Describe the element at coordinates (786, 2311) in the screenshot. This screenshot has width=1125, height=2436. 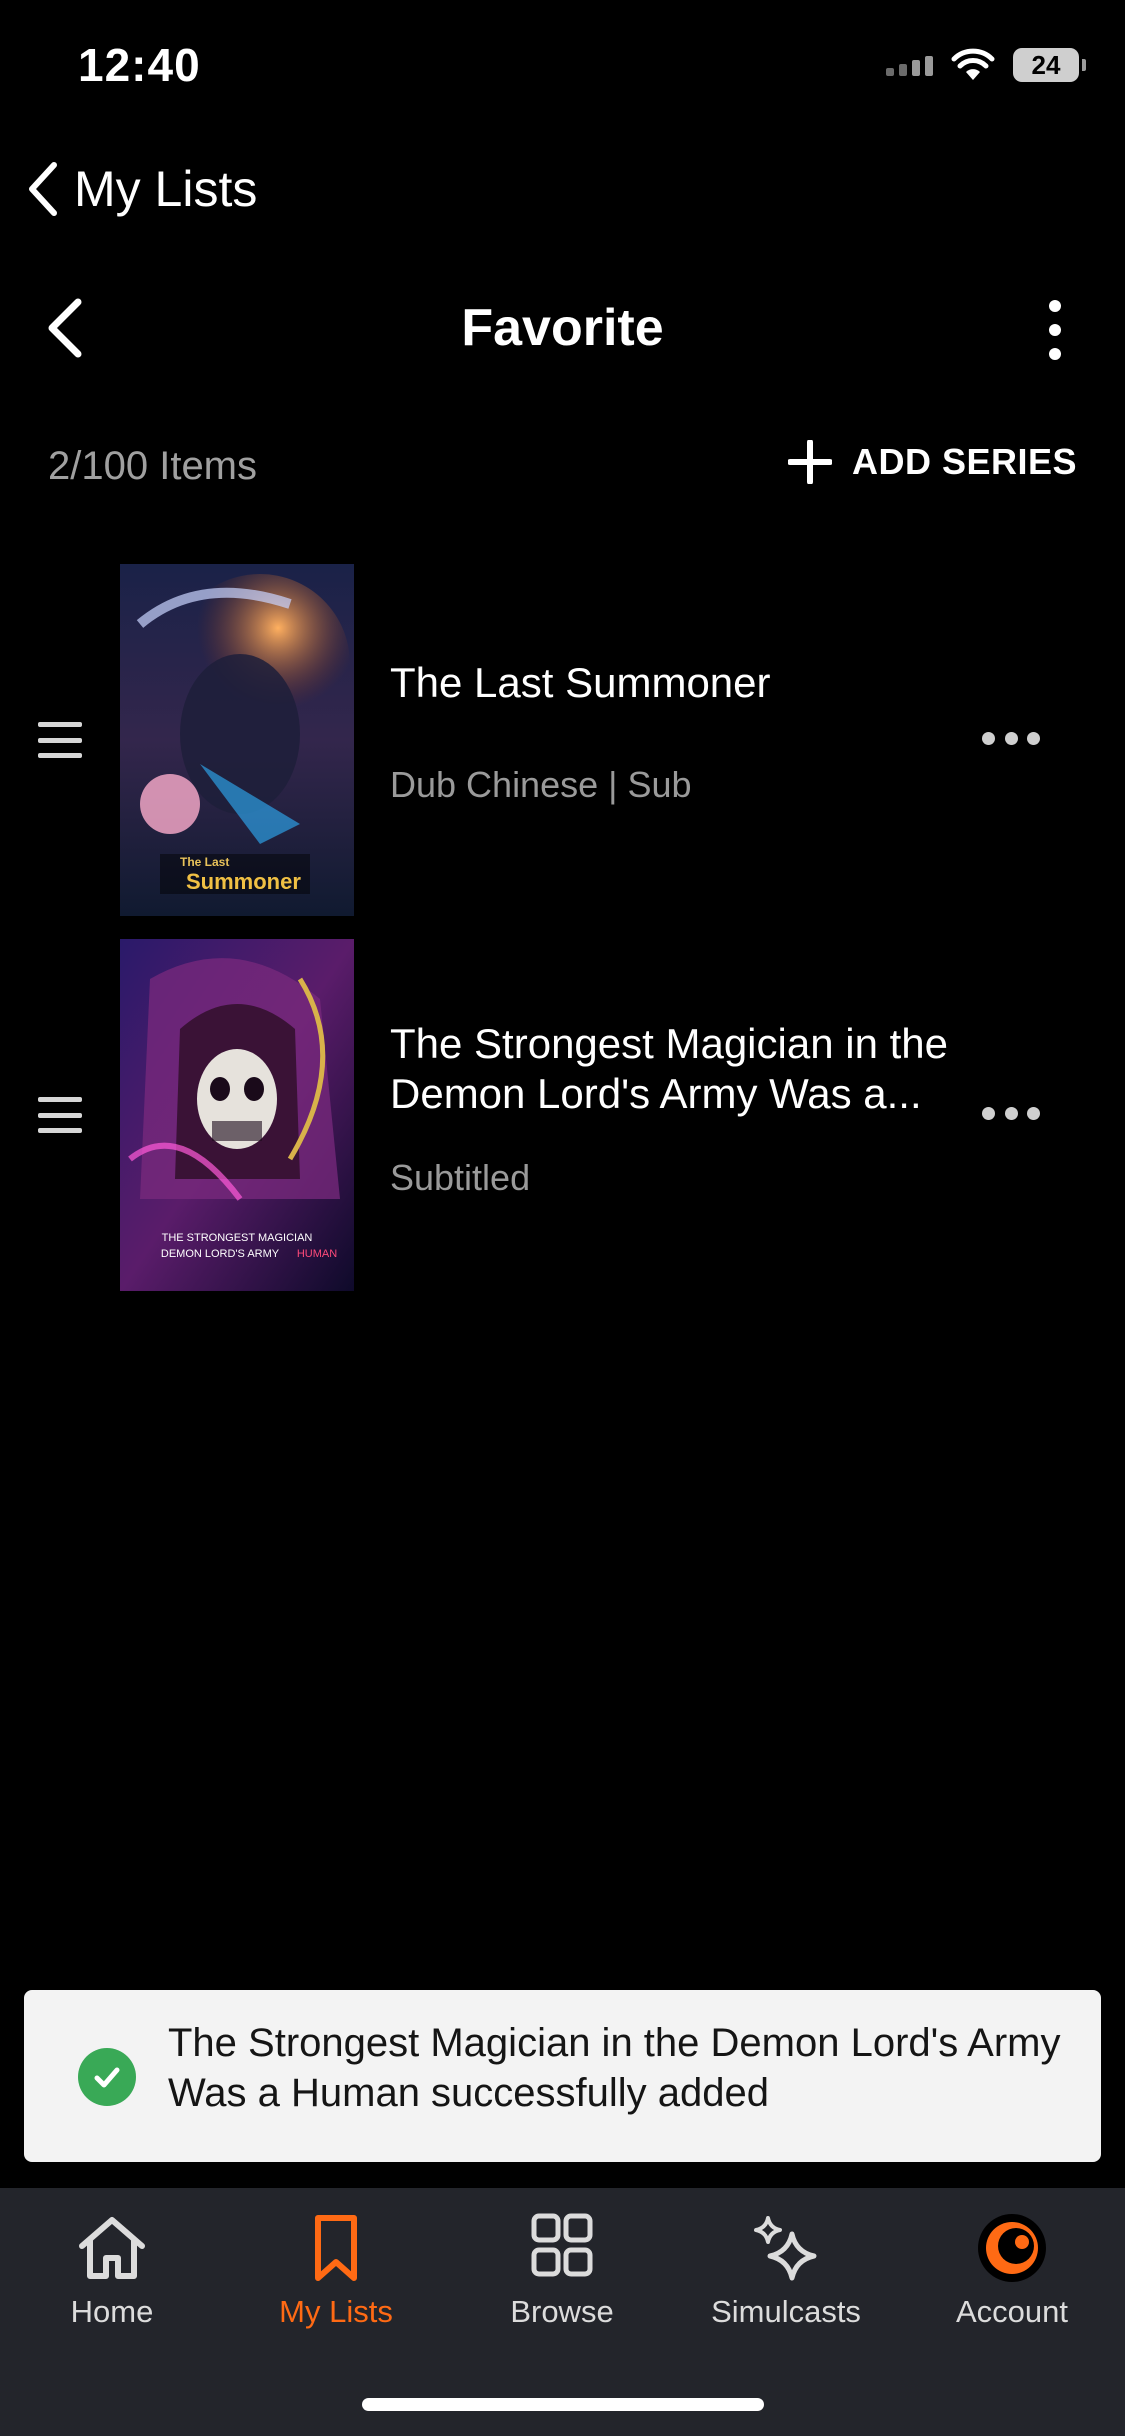
I see `tab-label: Simulcasts` at that location.